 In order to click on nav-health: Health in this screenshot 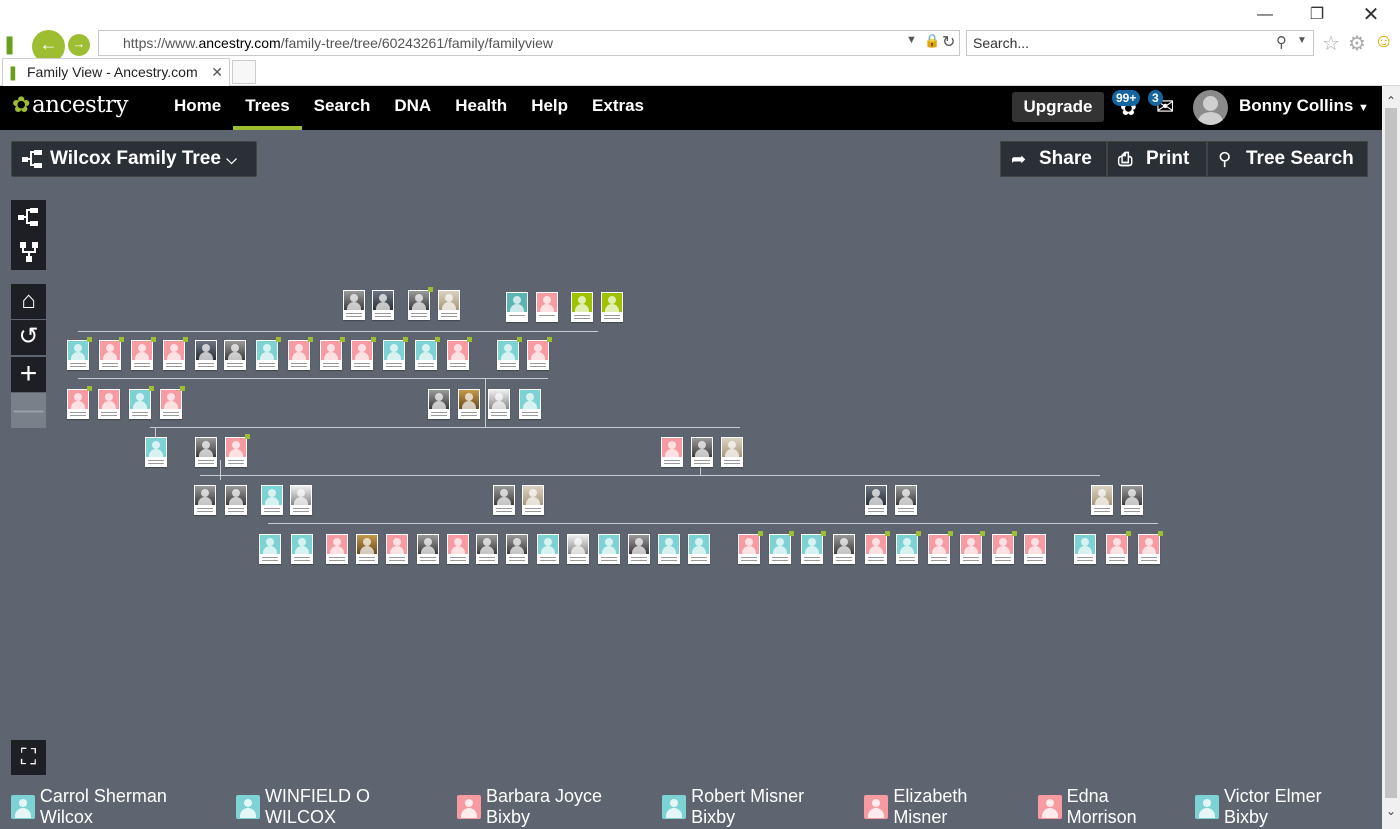, I will do `click(481, 108)`.